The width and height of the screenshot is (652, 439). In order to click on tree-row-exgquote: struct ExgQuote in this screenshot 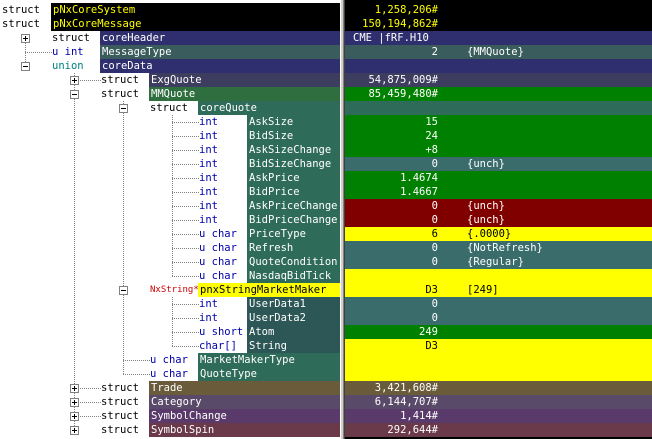, I will do `click(170, 80)`.